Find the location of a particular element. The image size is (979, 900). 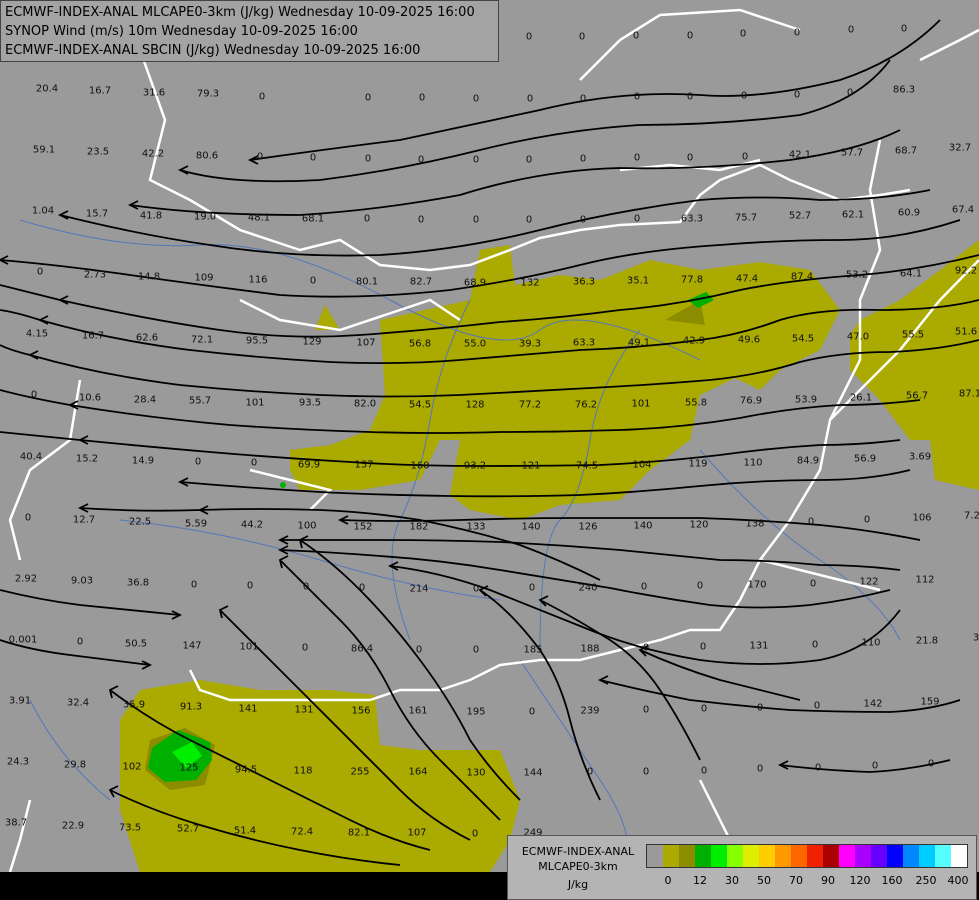

map-value-label: 68.7 is located at coordinates (906, 151).